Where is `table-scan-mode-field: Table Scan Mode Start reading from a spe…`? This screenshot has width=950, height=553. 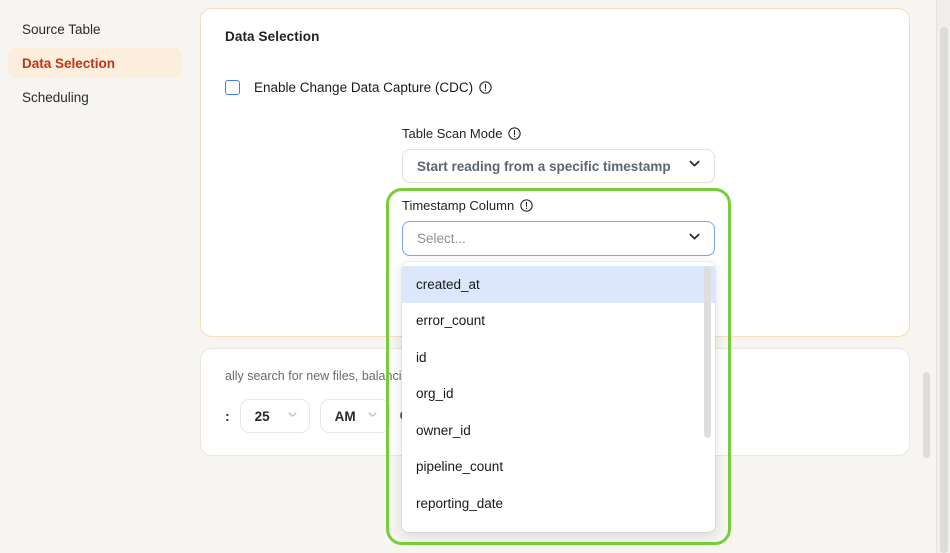
table-scan-mode-field: Table Scan Mode Start reading from a spe… is located at coordinates (558, 154).